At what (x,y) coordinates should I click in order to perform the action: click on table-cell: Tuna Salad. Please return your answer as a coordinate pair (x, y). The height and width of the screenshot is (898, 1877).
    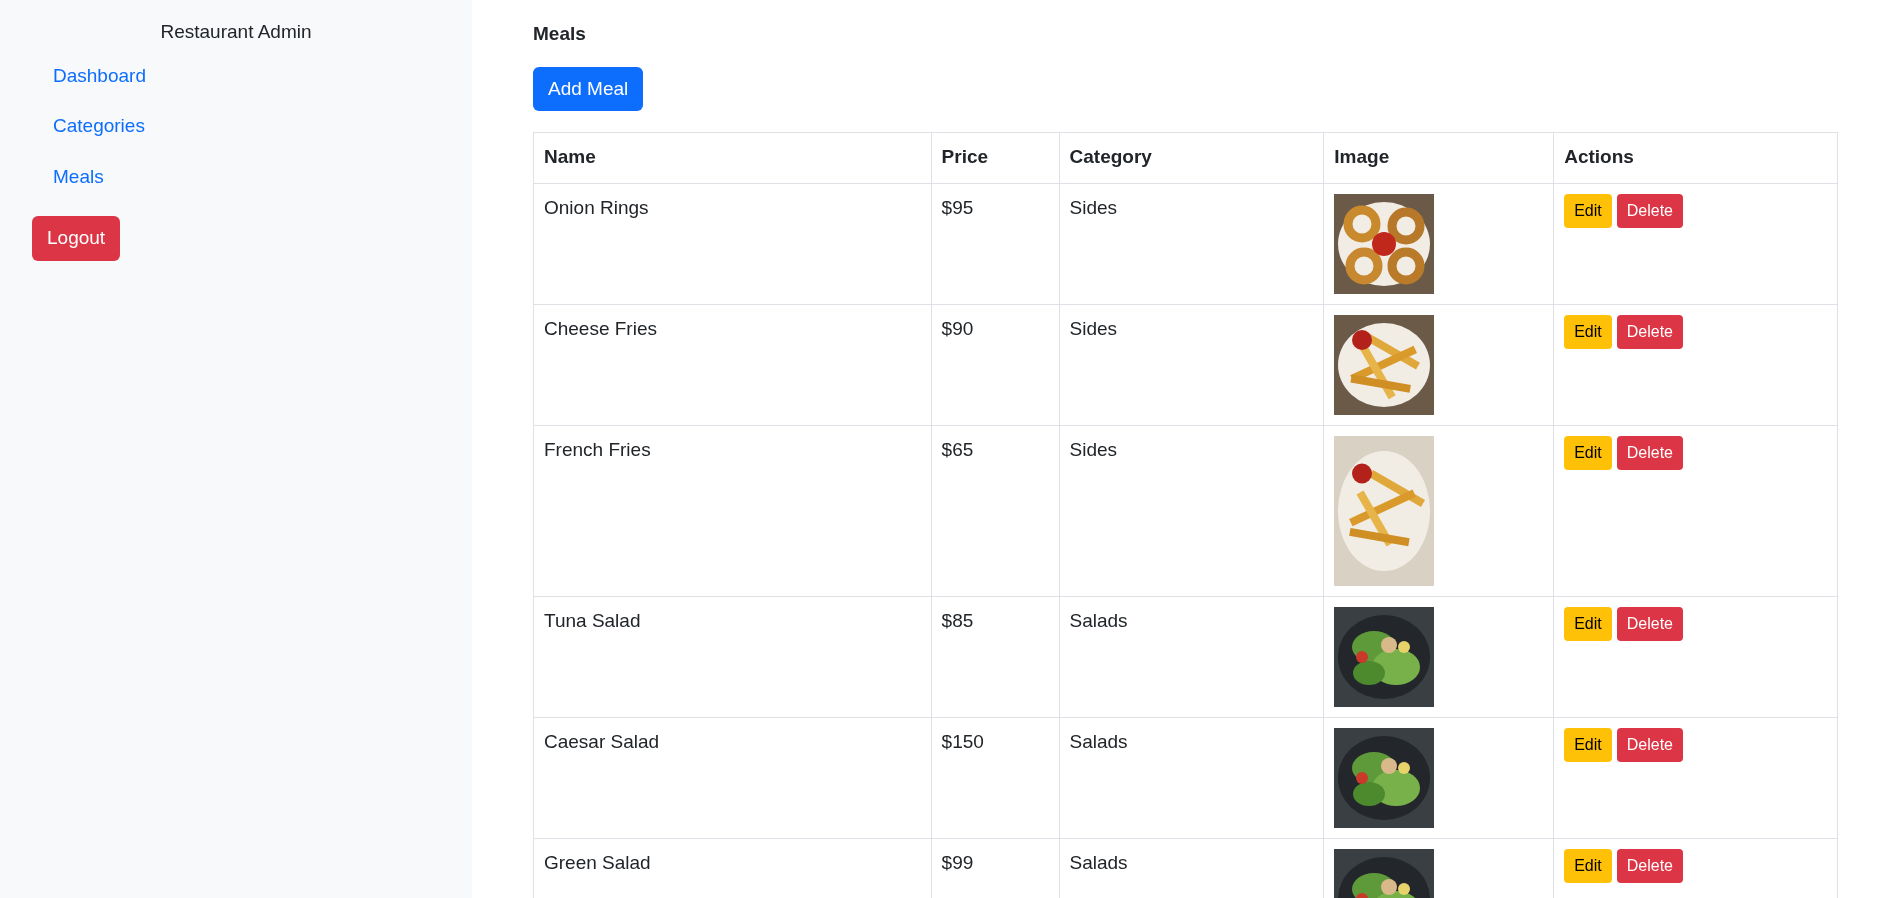
    Looking at the image, I should click on (732, 657).